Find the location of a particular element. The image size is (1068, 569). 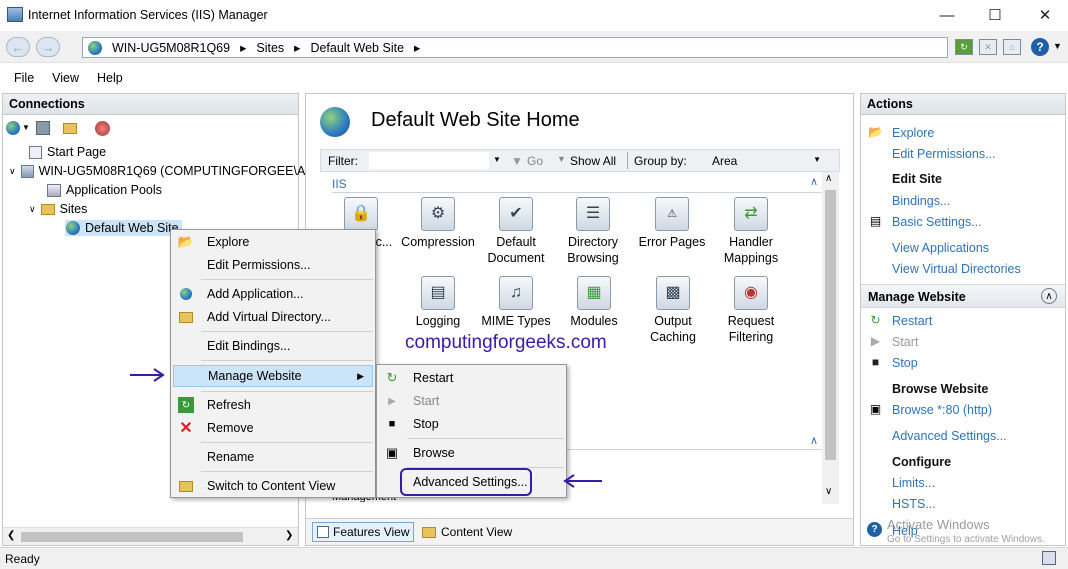

sub-start: ▶ Start is located at coordinates (471, 401).